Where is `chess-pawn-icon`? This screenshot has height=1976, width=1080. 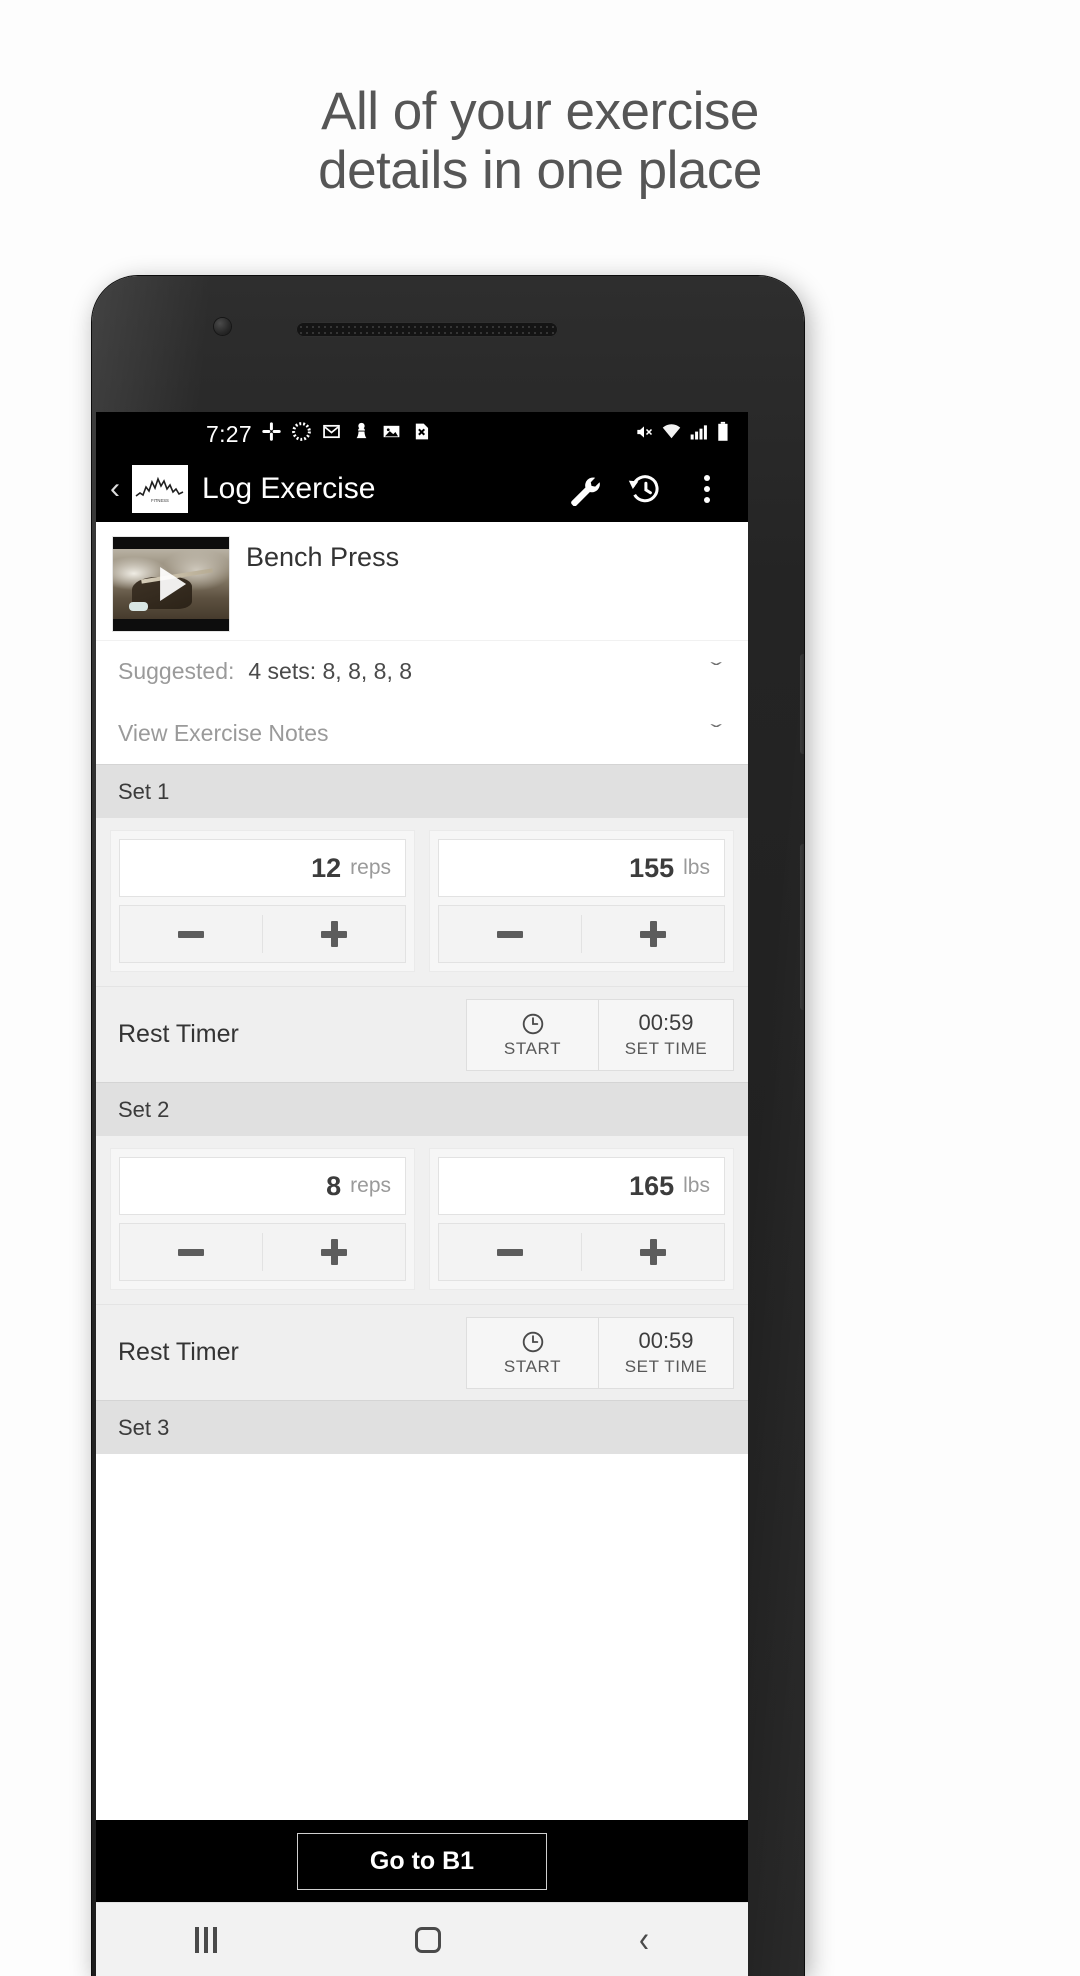 chess-pawn-icon is located at coordinates (361, 434).